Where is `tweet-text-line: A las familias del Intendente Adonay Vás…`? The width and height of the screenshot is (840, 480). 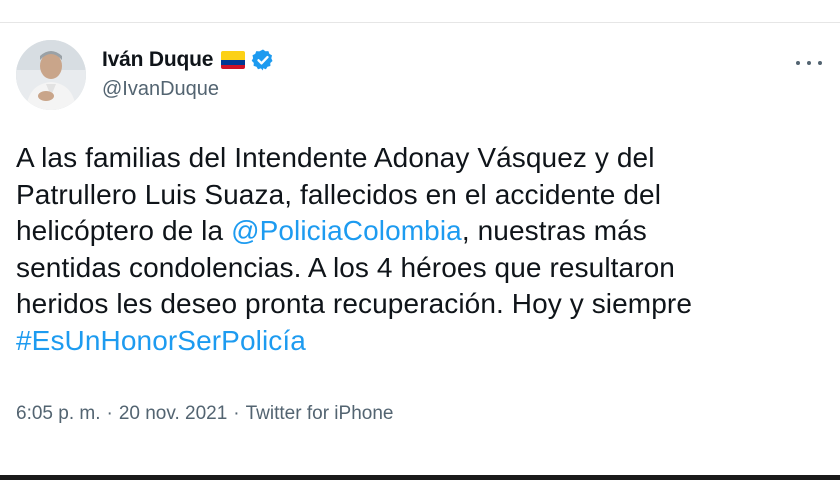 tweet-text-line: A las familias del Intendente Adonay Vás… is located at coordinates (335, 157).